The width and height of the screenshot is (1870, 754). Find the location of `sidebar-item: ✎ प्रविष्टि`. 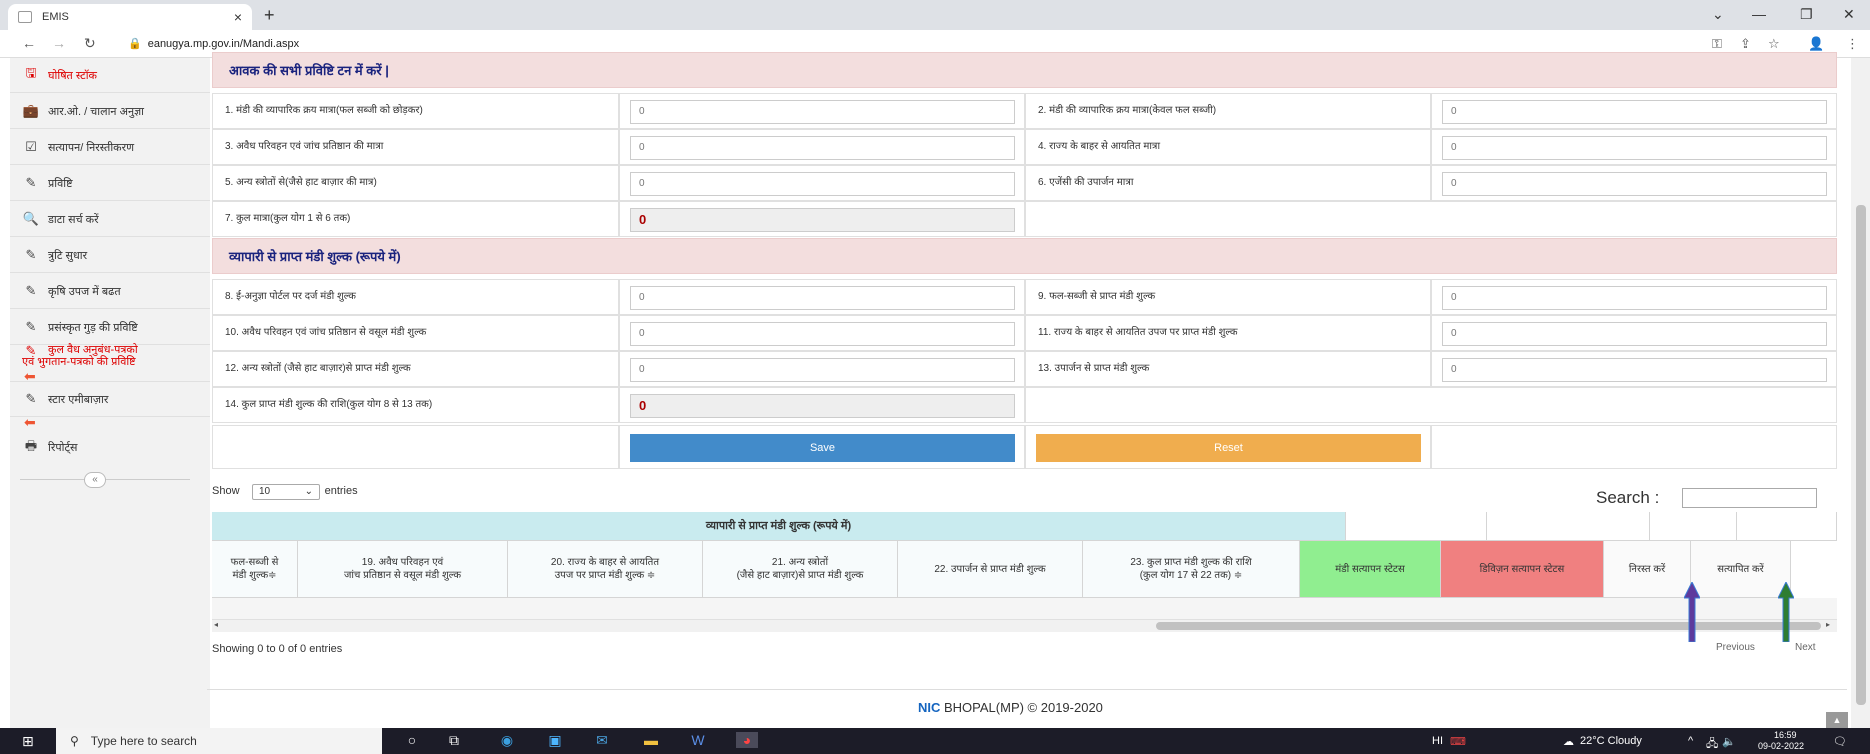

sidebar-item: ✎ प्रविष्टि is located at coordinates (110, 183).